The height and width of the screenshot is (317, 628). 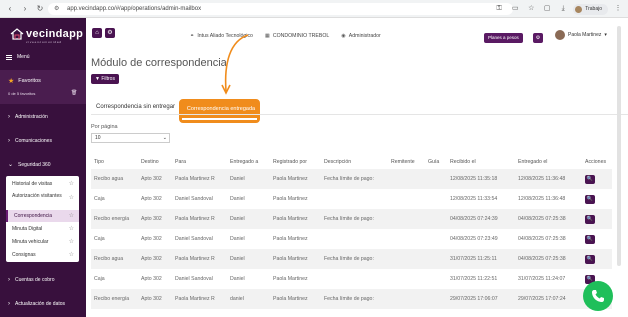 What do you see at coordinates (44, 42) in the screenshot?
I see `brand-tagline: v i v e e n c o m u n i d a d` at bounding box center [44, 42].